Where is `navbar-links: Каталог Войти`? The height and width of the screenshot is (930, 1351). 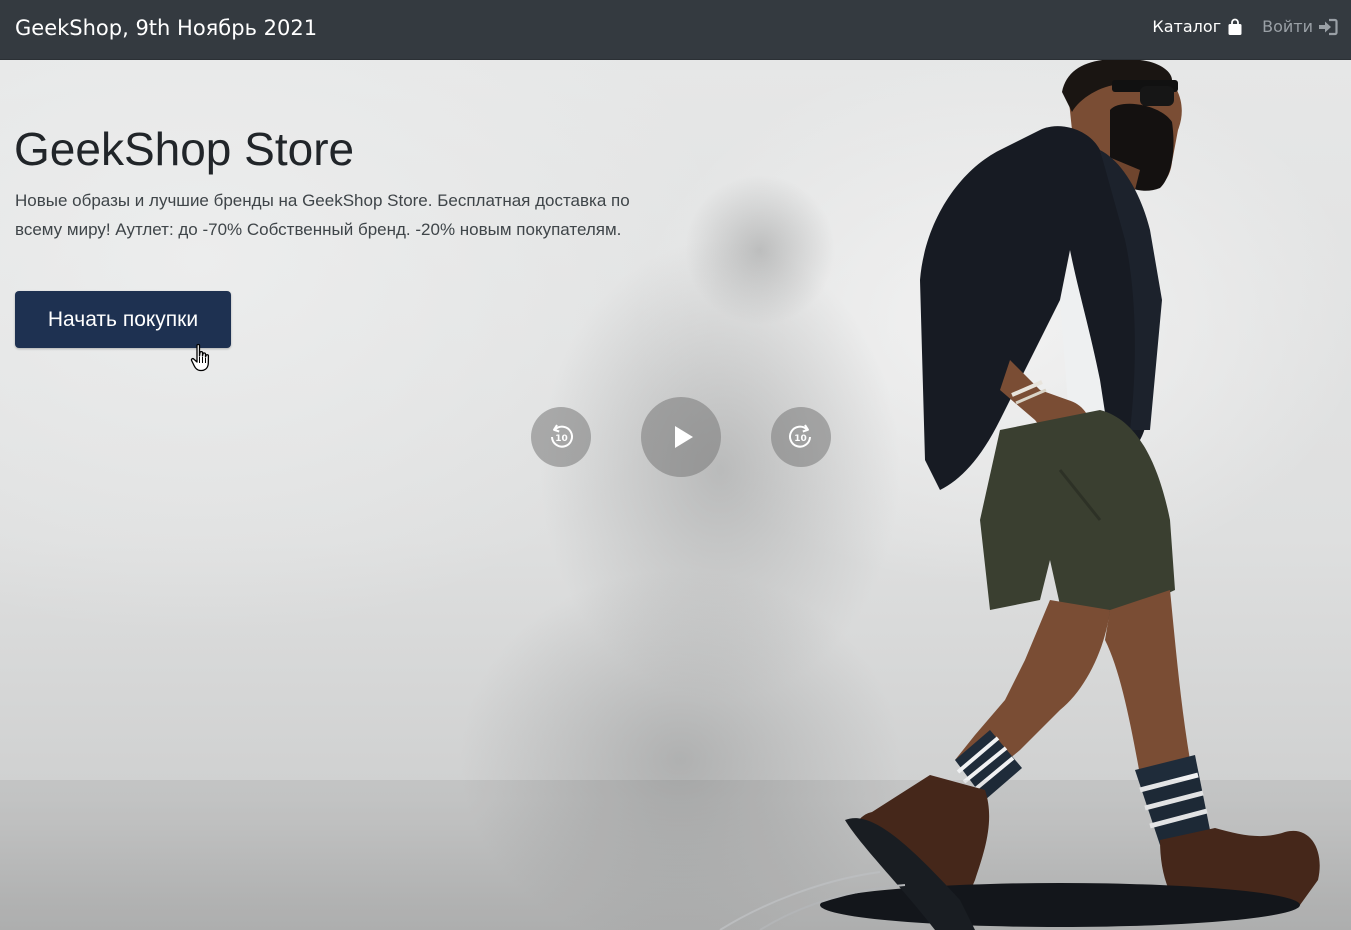
navbar-links: Каталог Войти is located at coordinates (1245, 27).